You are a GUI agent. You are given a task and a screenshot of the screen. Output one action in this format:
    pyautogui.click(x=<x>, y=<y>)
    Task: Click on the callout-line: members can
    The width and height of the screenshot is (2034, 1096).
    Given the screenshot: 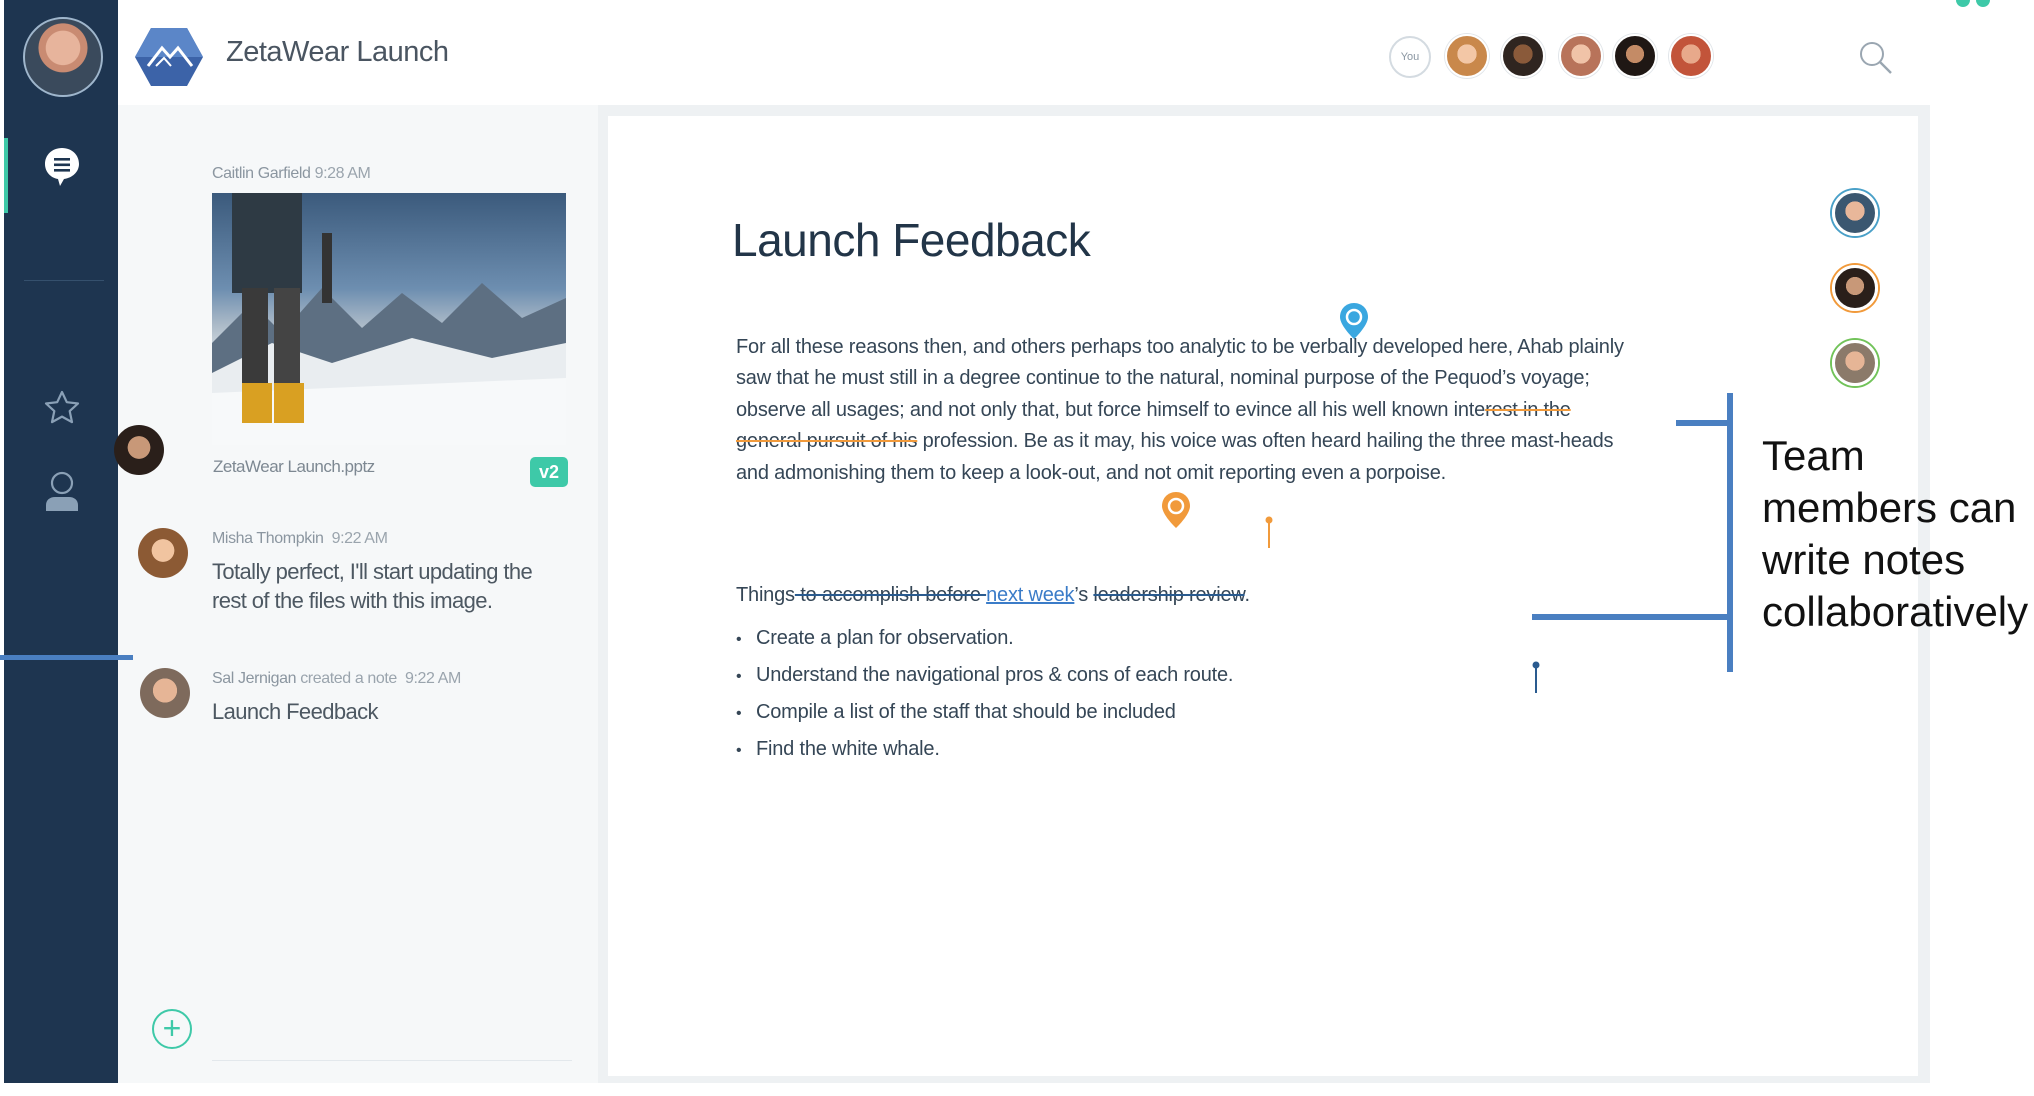 What is the action you would take?
    pyautogui.click(x=1889, y=507)
    